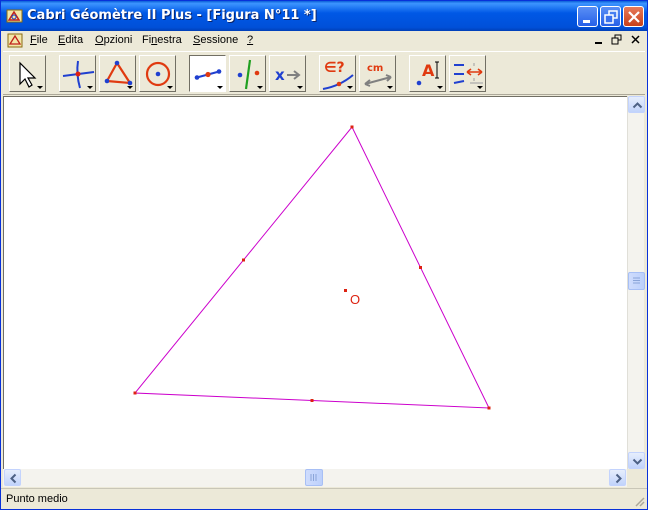 The width and height of the screenshot is (648, 510). Describe the element at coordinates (42, 40) in the screenshot. I see `menu-file-label: ile` at that location.